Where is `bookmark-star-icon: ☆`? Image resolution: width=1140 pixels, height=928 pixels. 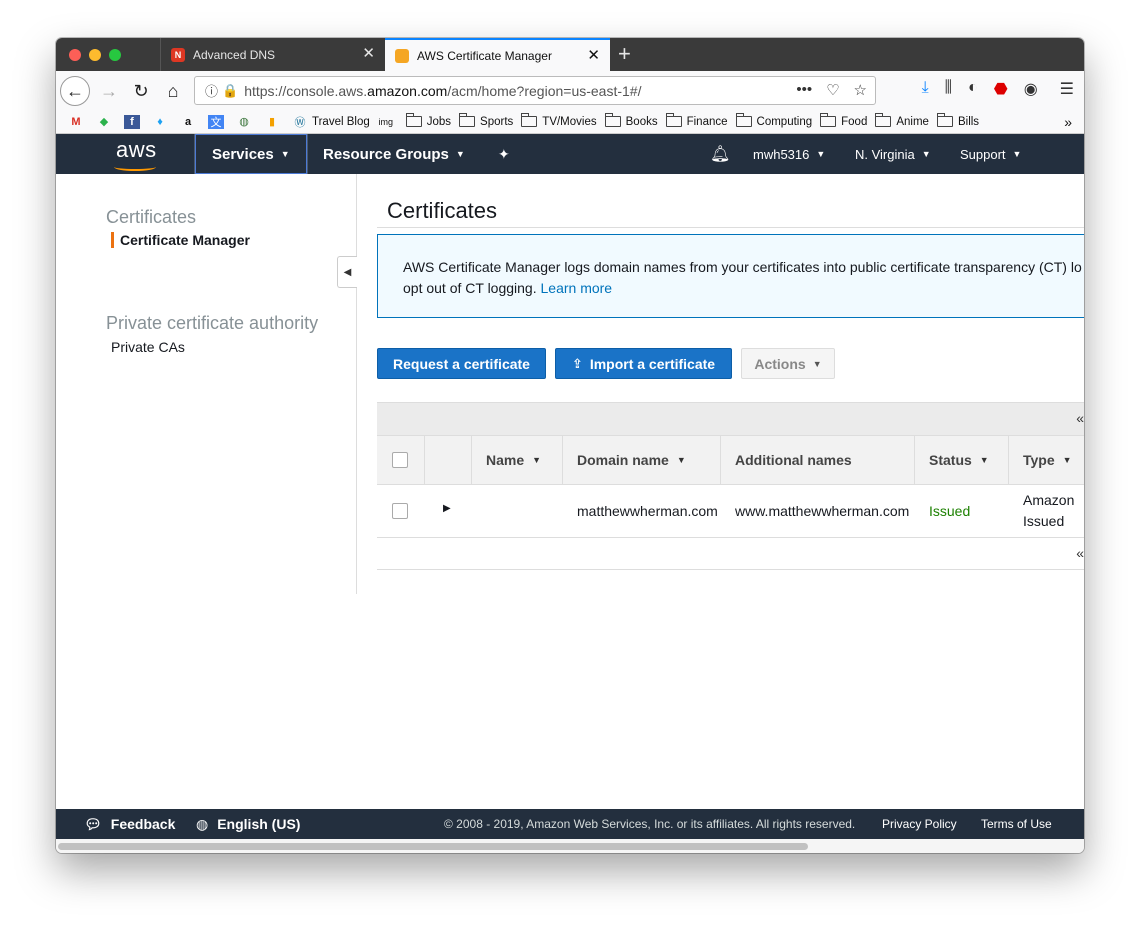 bookmark-star-icon: ☆ is located at coordinates (860, 90).